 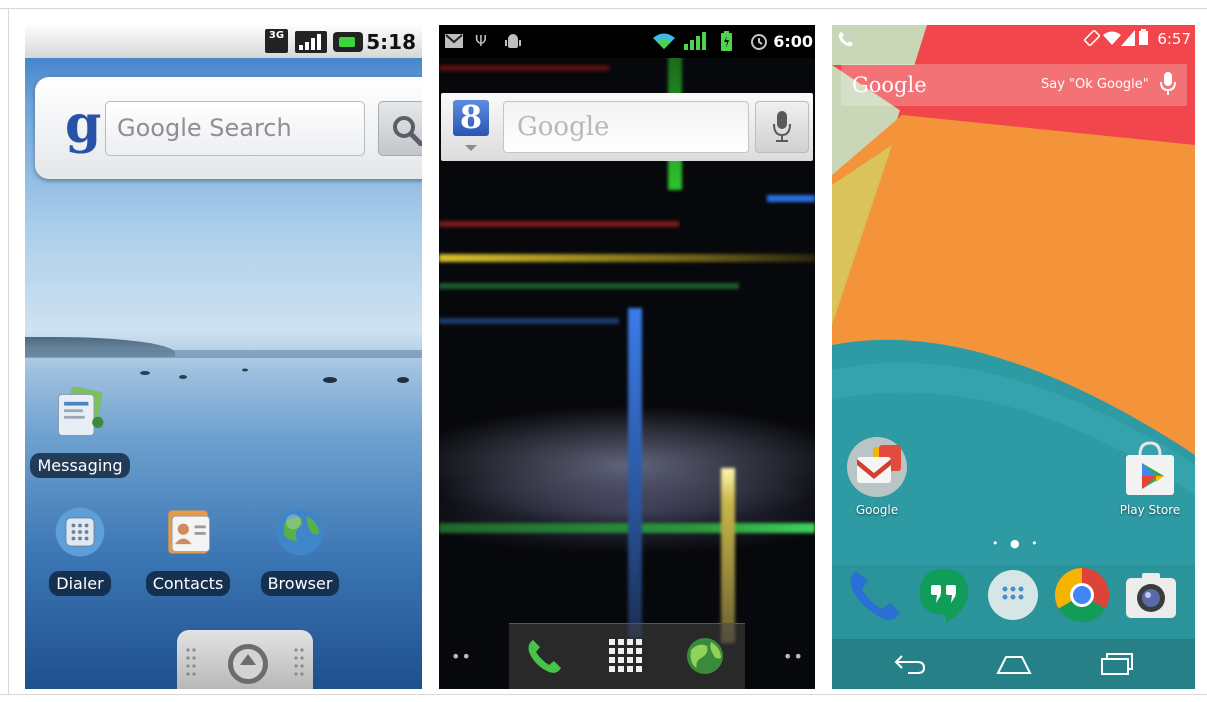 What do you see at coordinates (603, 694) in the screenshot?
I see `frame-bottom-line` at bounding box center [603, 694].